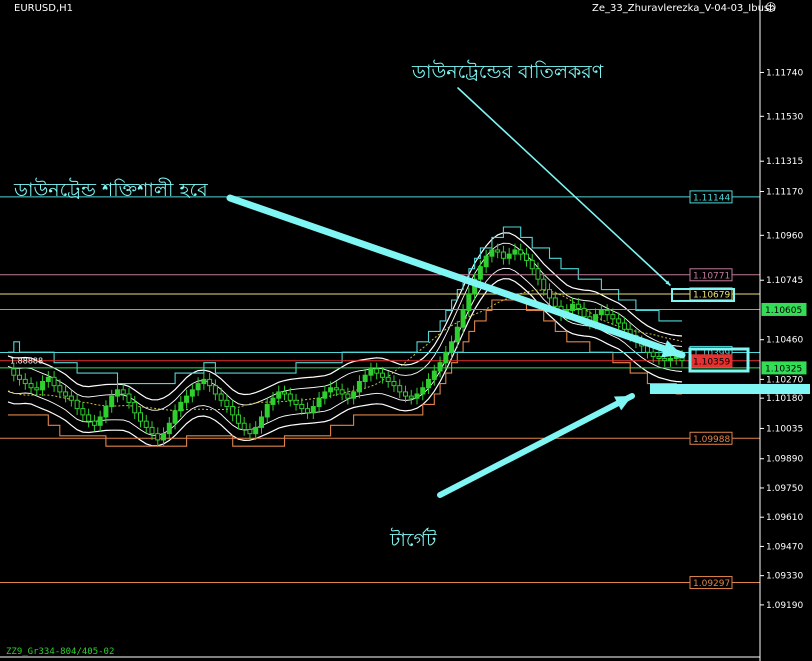 The image size is (812, 661). Describe the element at coordinates (711, 295) in the screenshot. I see `level-label: 1.10679` at that location.